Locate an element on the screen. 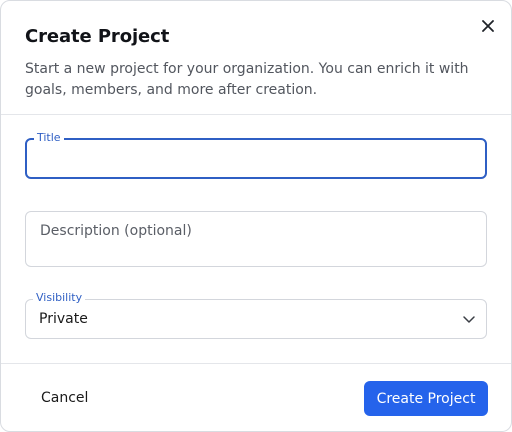 This screenshot has height=432, width=512. title-field: Title is located at coordinates (256, 155).